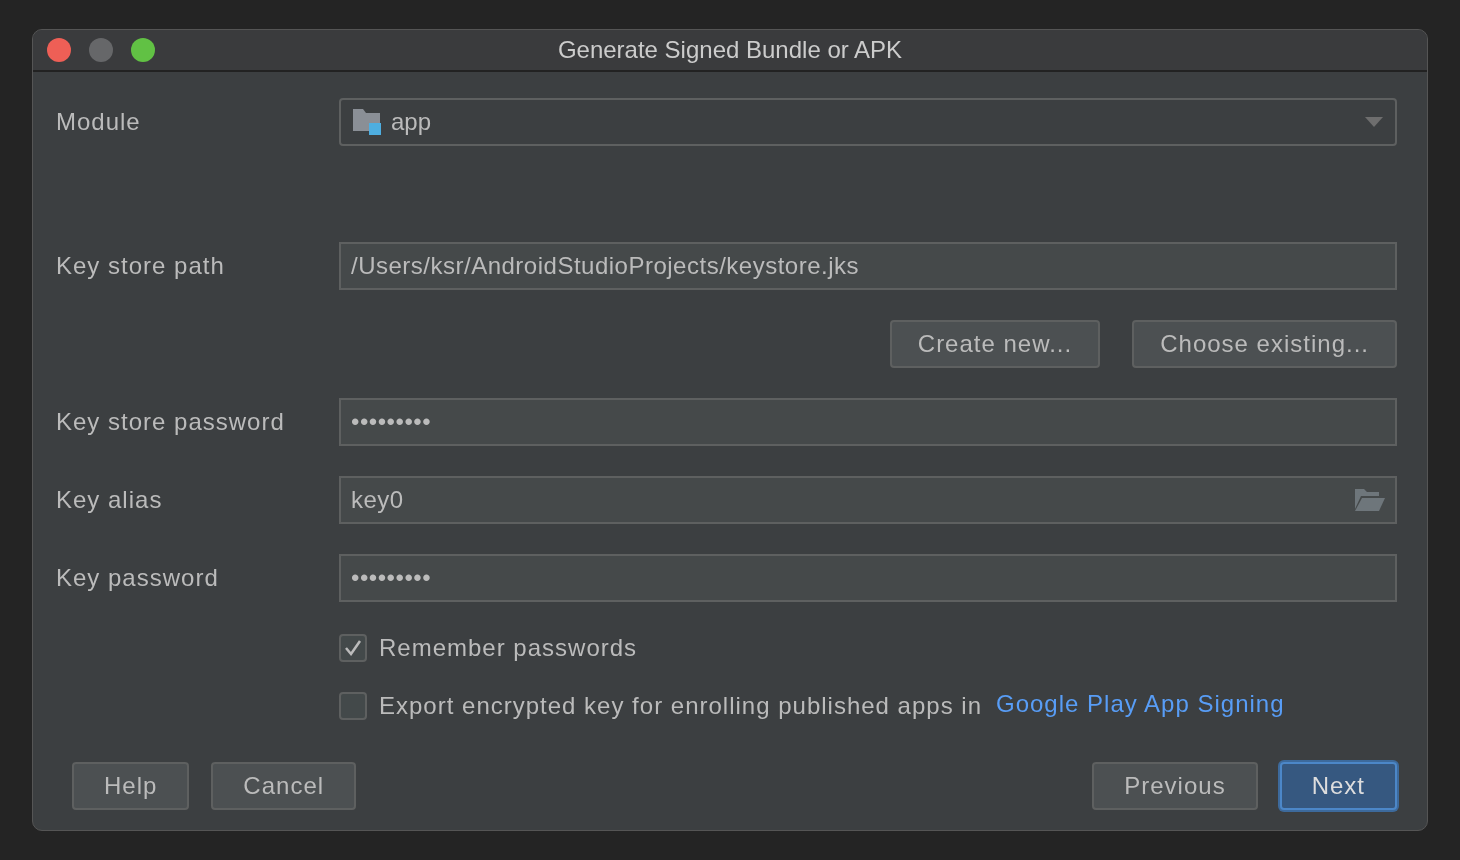  Describe the element at coordinates (59, 50) in the screenshot. I see `close-icon` at that location.